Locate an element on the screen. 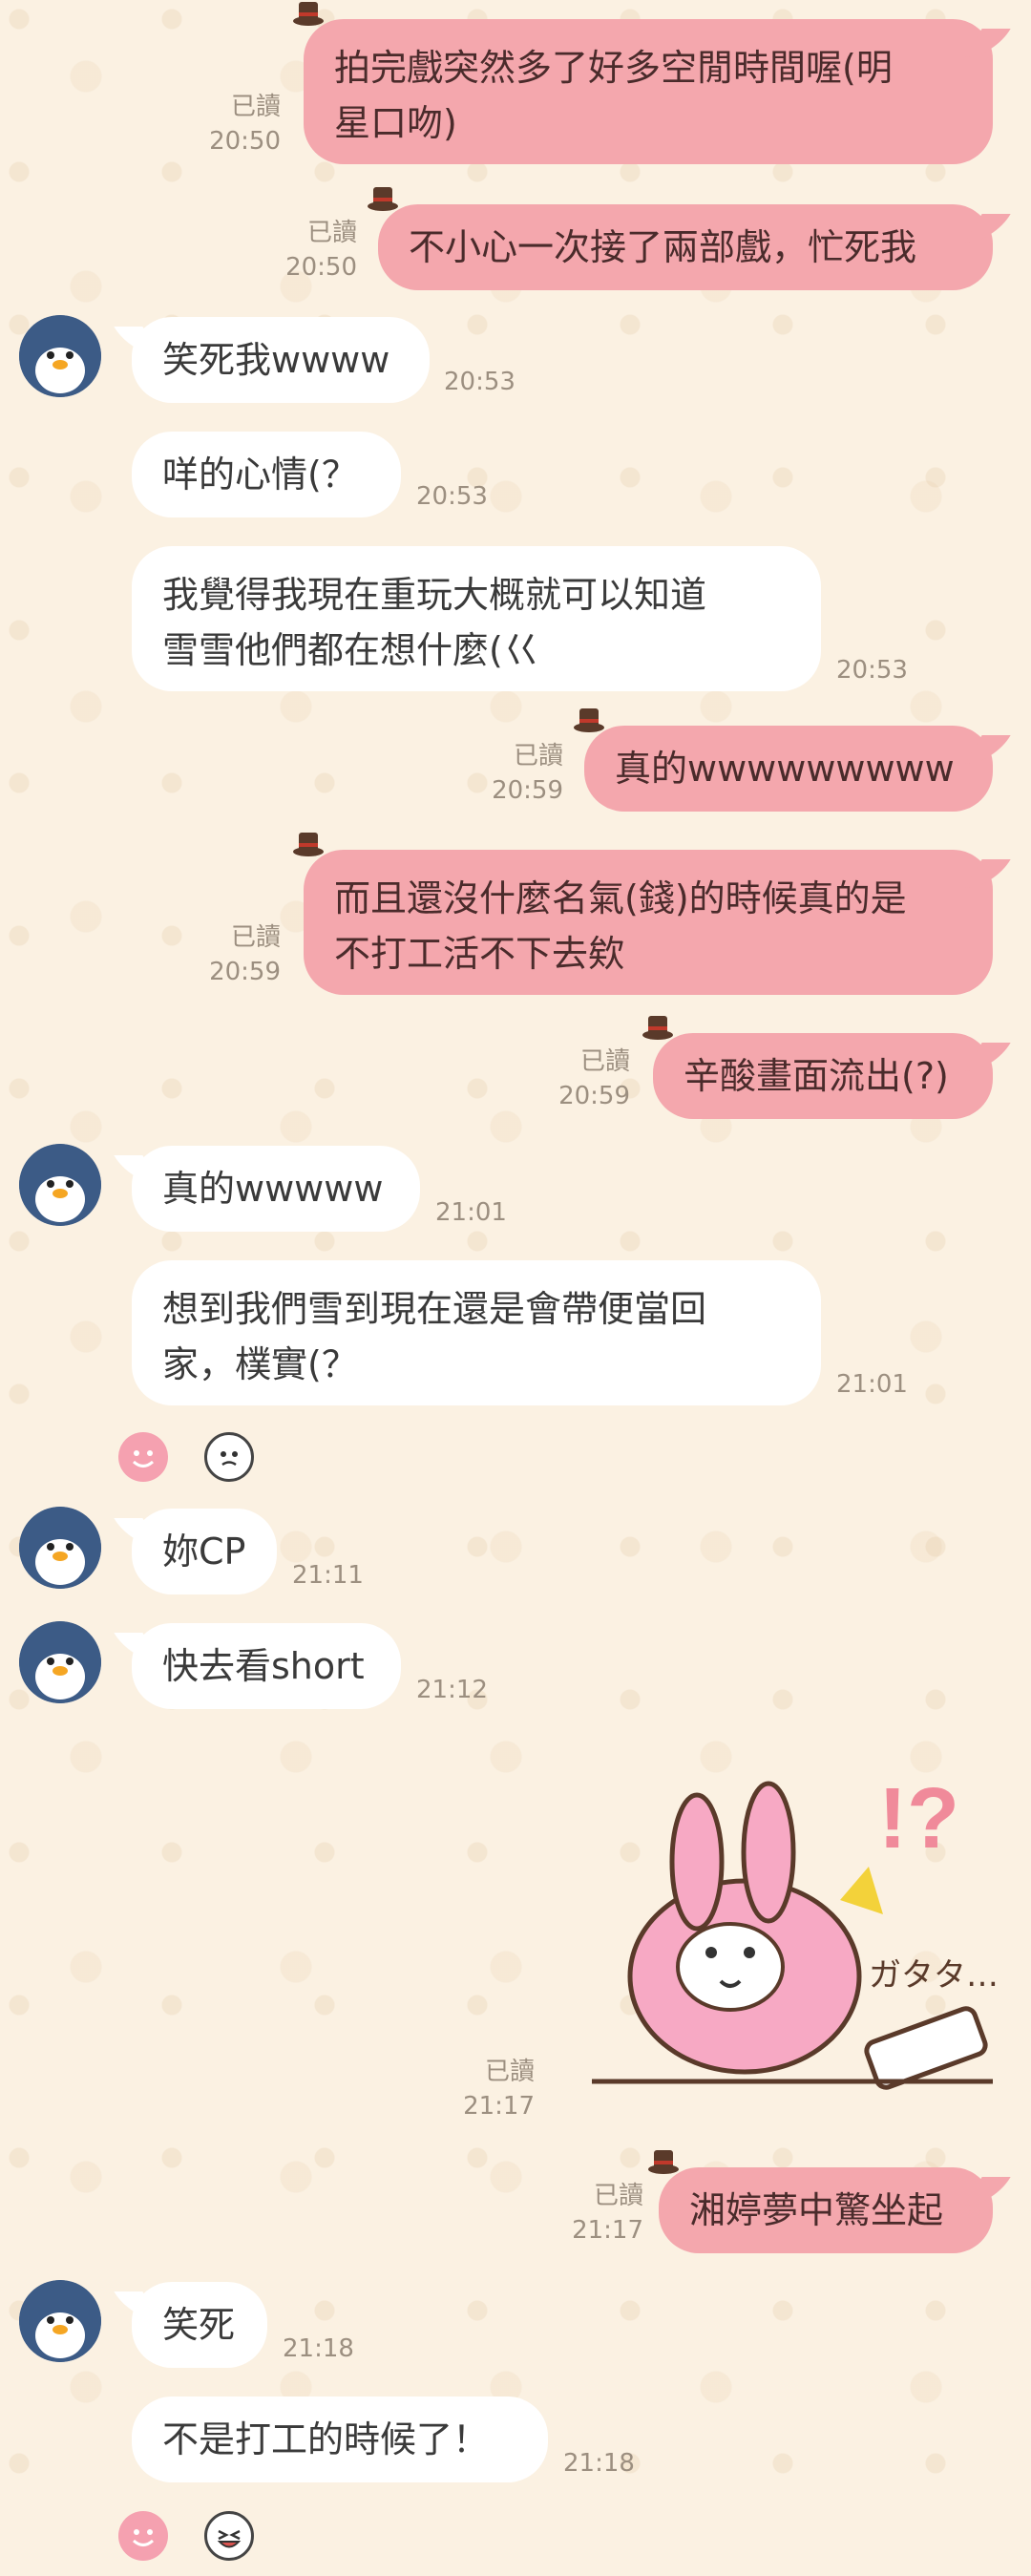 This screenshot has height=2576, width=1031. message-bubble: 笑死我wwww is located at coordinates (281, 360).